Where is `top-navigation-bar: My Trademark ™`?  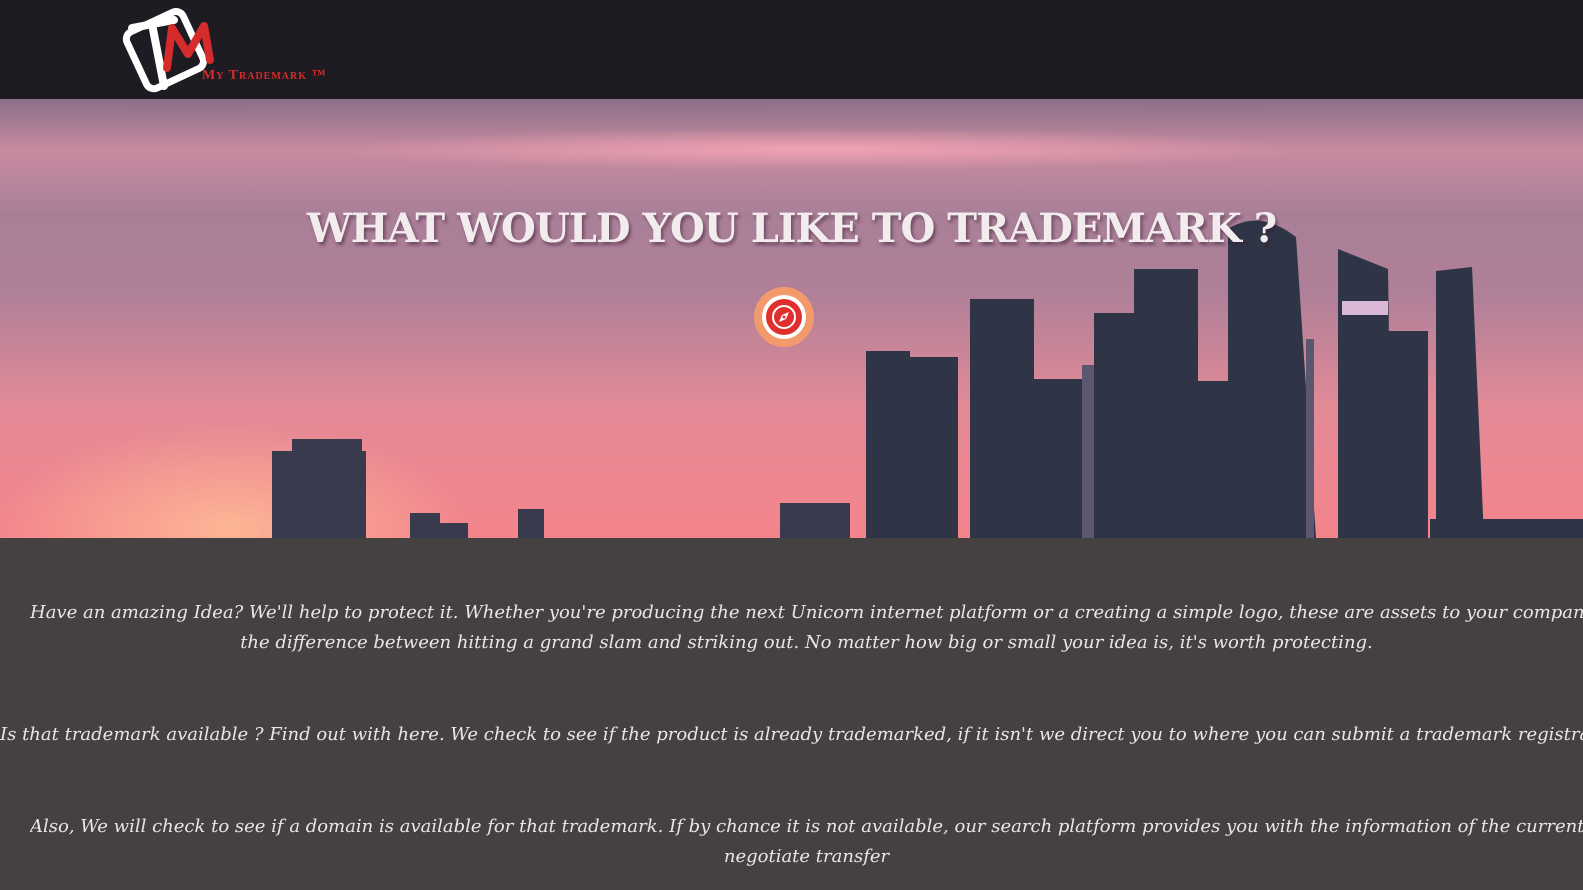 top-navigation-bar: My Trademark ™ is located at coordinates (791, 49).